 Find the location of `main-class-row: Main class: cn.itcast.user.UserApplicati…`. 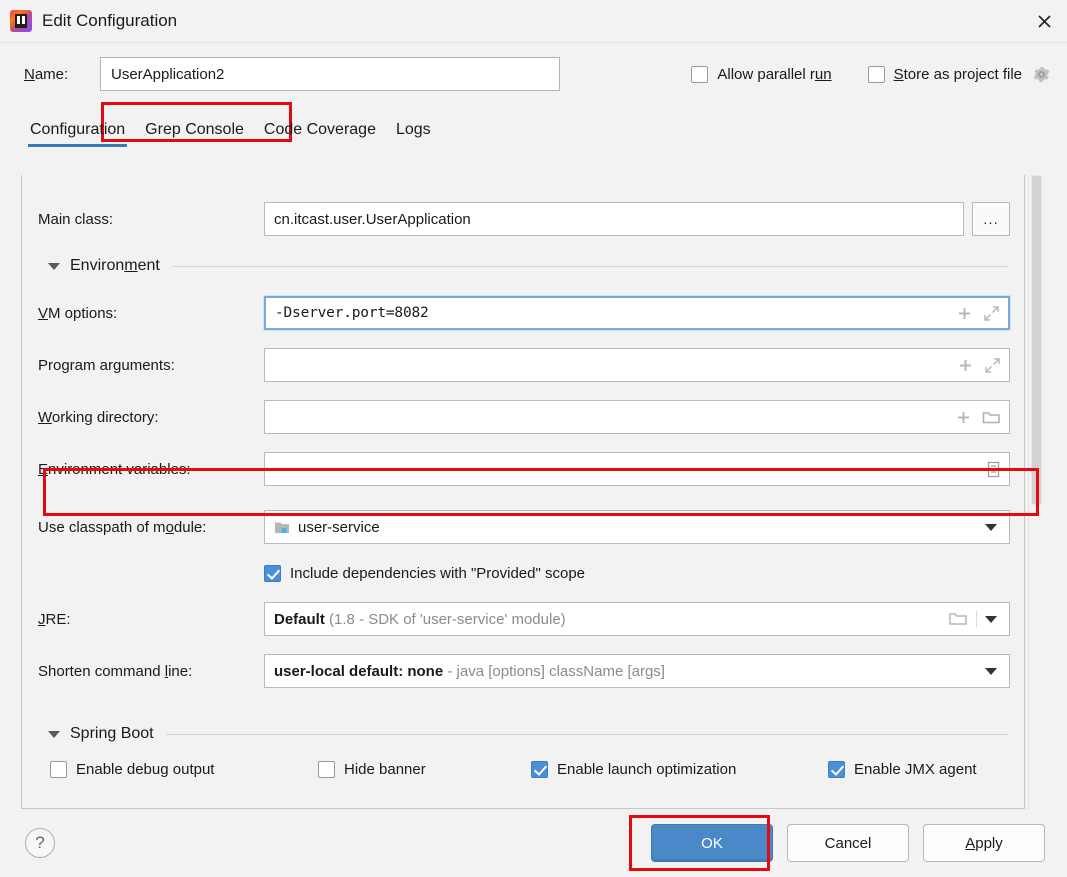

main-class-row: Main class: cn.itcast.user.UserApplicati… is located at coordinates (523, 219).